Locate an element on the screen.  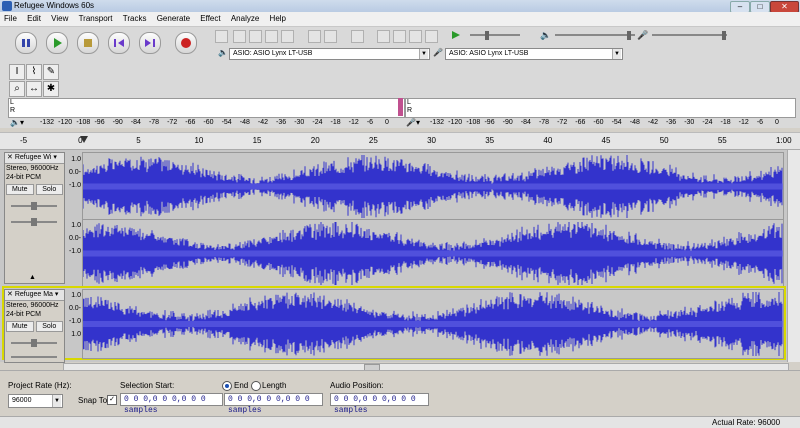
input-volume-slider is located at coordinates (689, 35).